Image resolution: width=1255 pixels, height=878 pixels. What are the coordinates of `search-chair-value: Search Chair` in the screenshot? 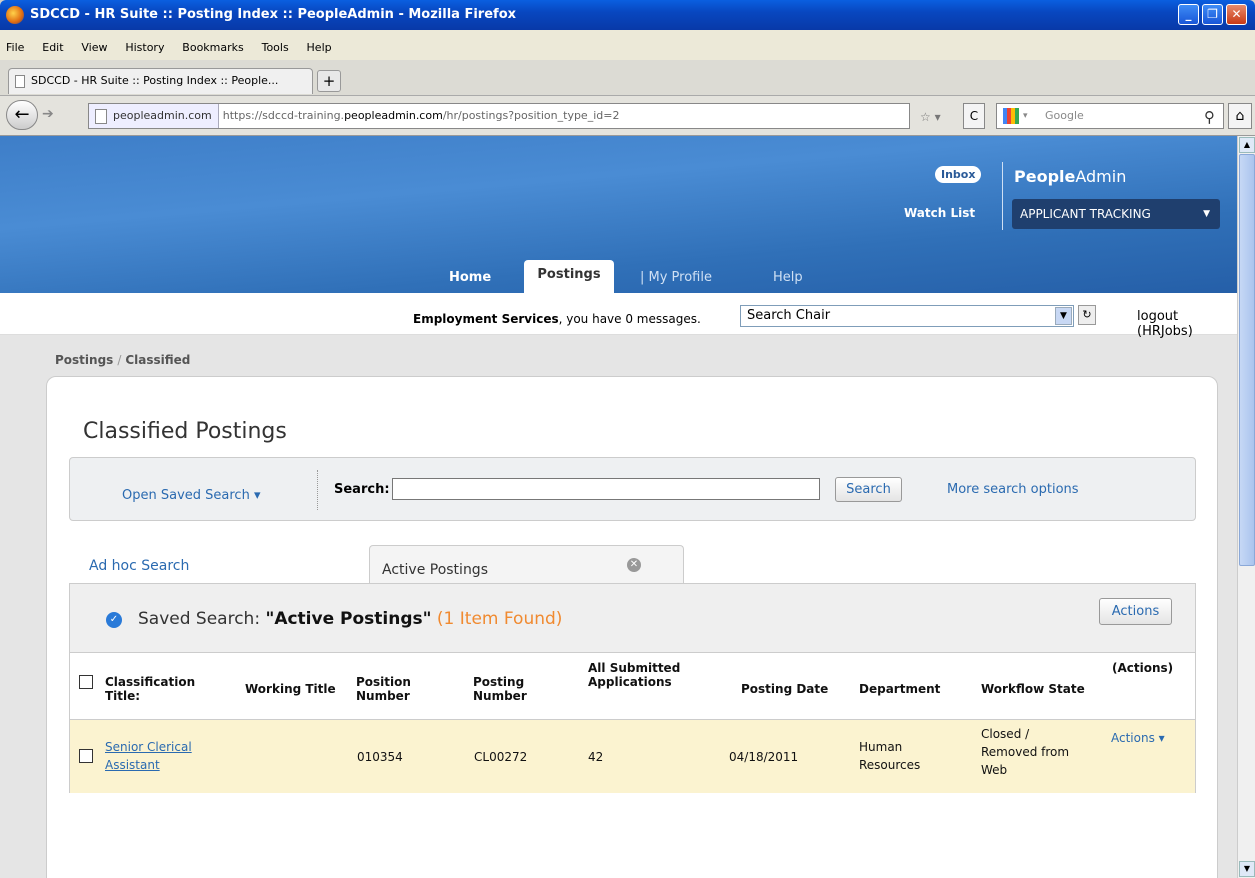 It's located at (789, 315).